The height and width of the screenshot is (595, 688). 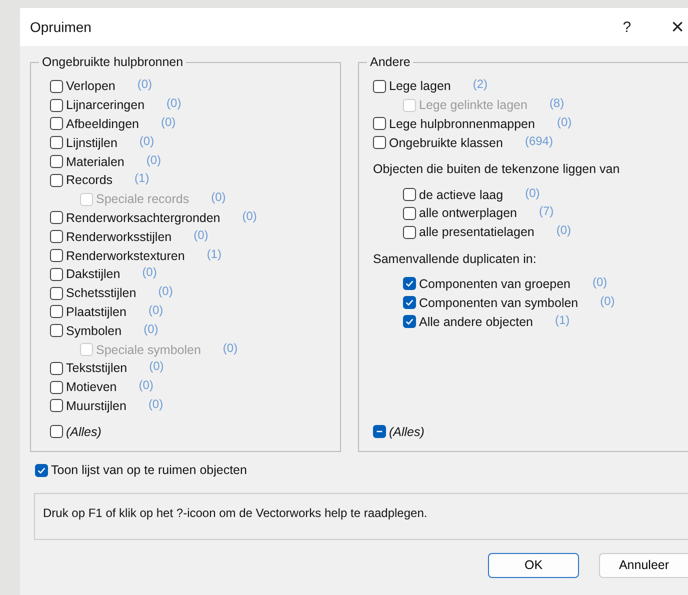 I want to click on checkbox-option: Schetsstijlen, so click(x=93, y=293).